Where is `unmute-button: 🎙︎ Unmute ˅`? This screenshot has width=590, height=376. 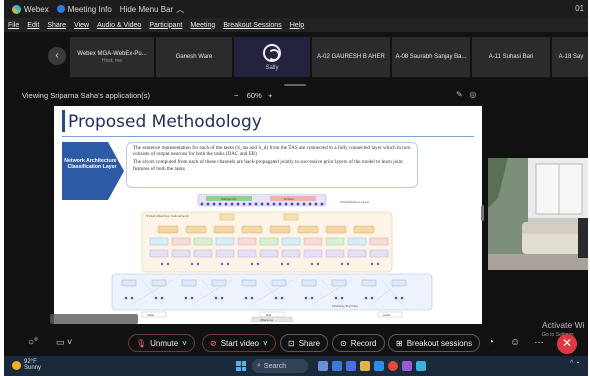 unmute-button: 🎙︎ Unmute ˅ is located at coordinates (161, 343).